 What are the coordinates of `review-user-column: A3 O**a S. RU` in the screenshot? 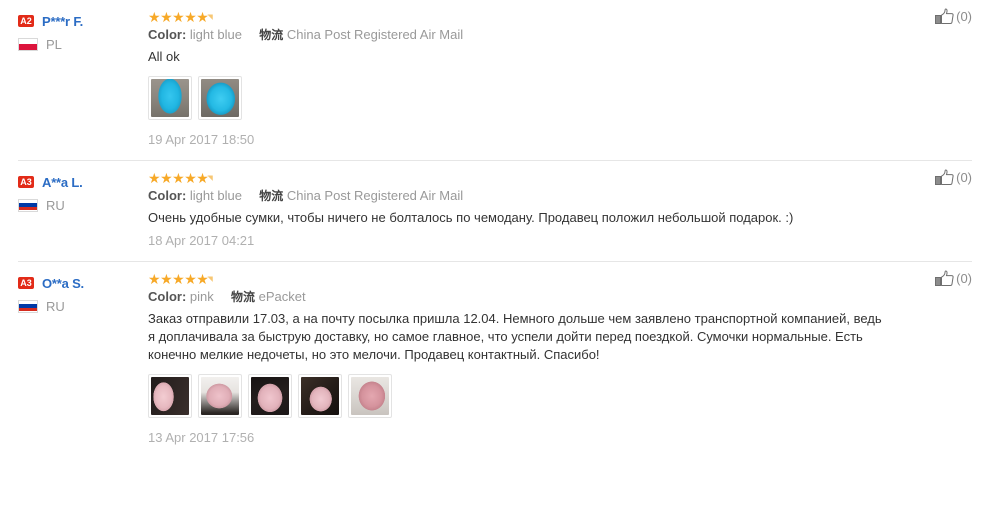 It's located at (83, 293).